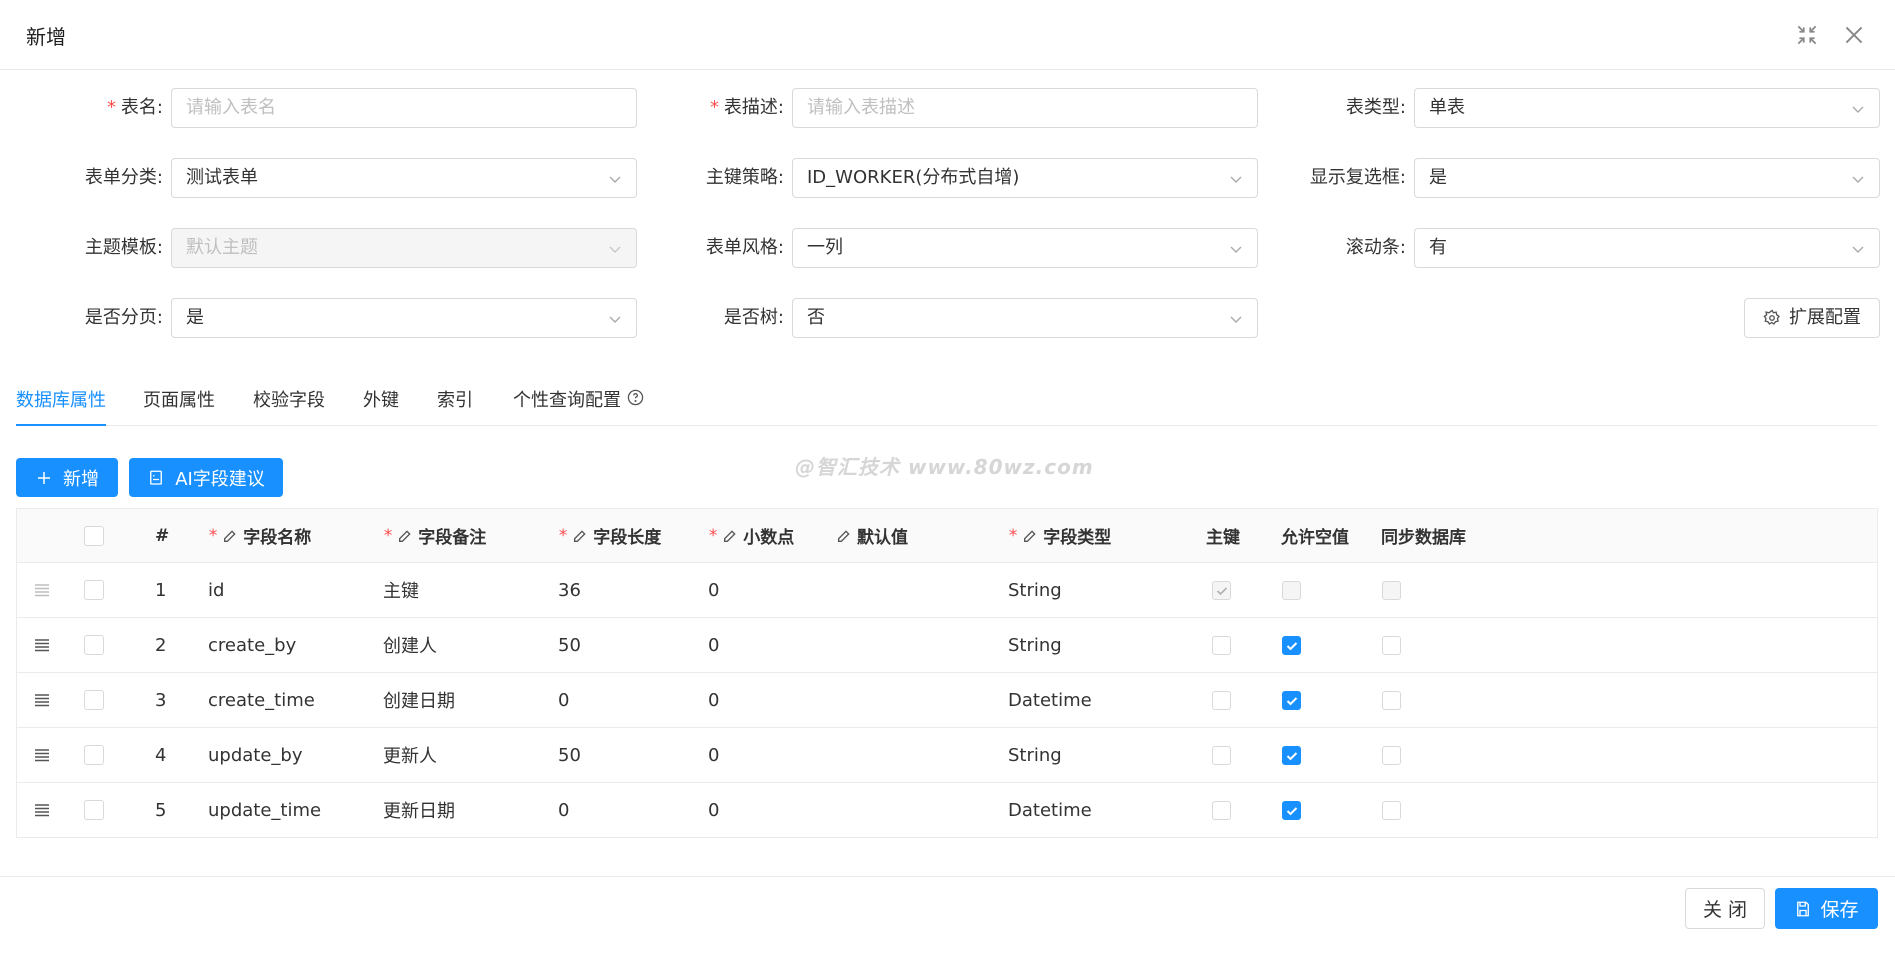 The width and height of the screenshot is (1895, 962). Describe the element at coordinates (947, 810) in the screenshot. I see `table-row: 5 update_time 更新日期 0 0 Datetime` at that location.